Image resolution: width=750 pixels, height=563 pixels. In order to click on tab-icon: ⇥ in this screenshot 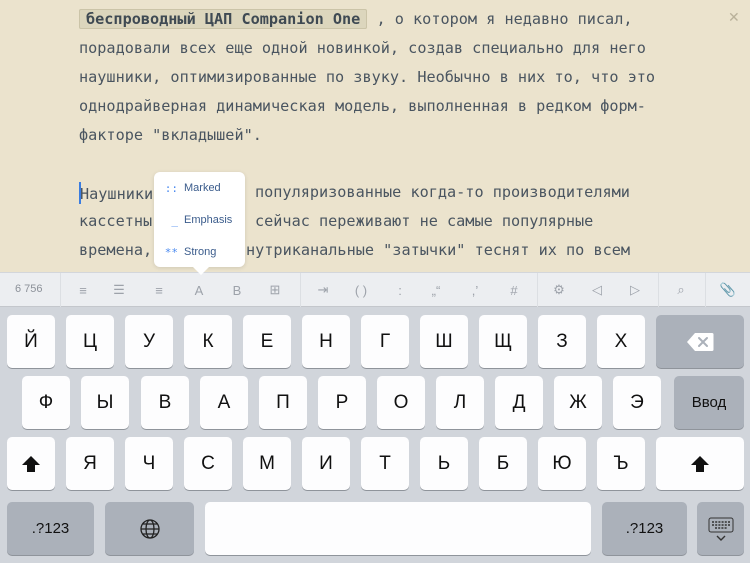, I will do `click(323, 290)`.